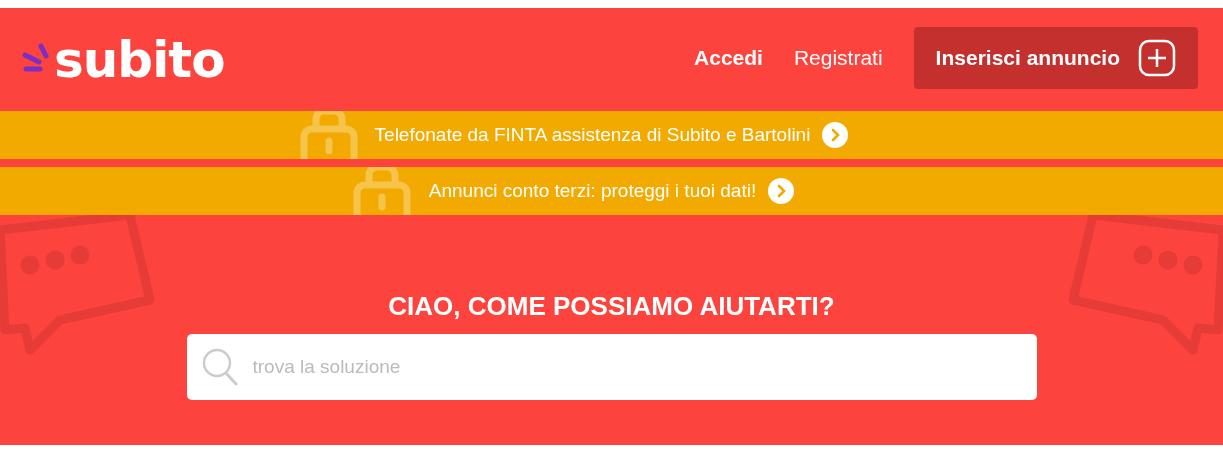 This screenshot has width=1223, height=457. Describe the element at coordinates (37, 58) in the screenshot. I see `logo-rays-icon` at that location.